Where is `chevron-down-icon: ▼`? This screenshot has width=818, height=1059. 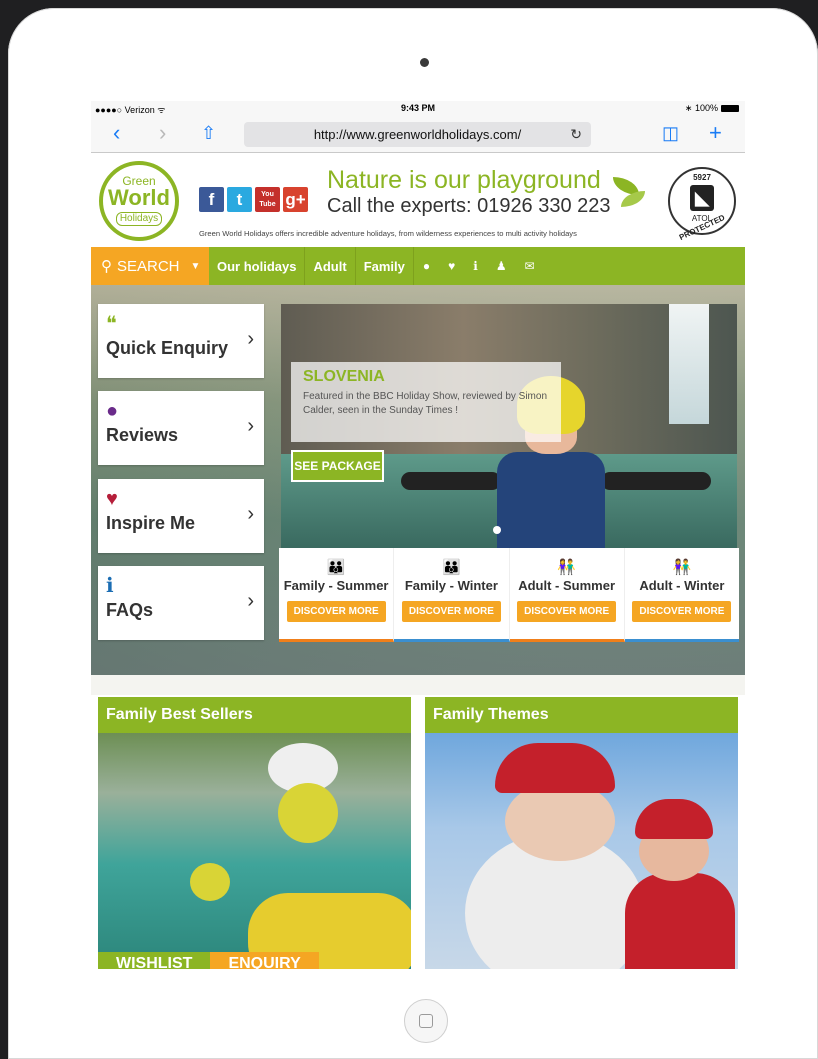
chevron-down-icon: ▼ is located at coordinates (195, 266).